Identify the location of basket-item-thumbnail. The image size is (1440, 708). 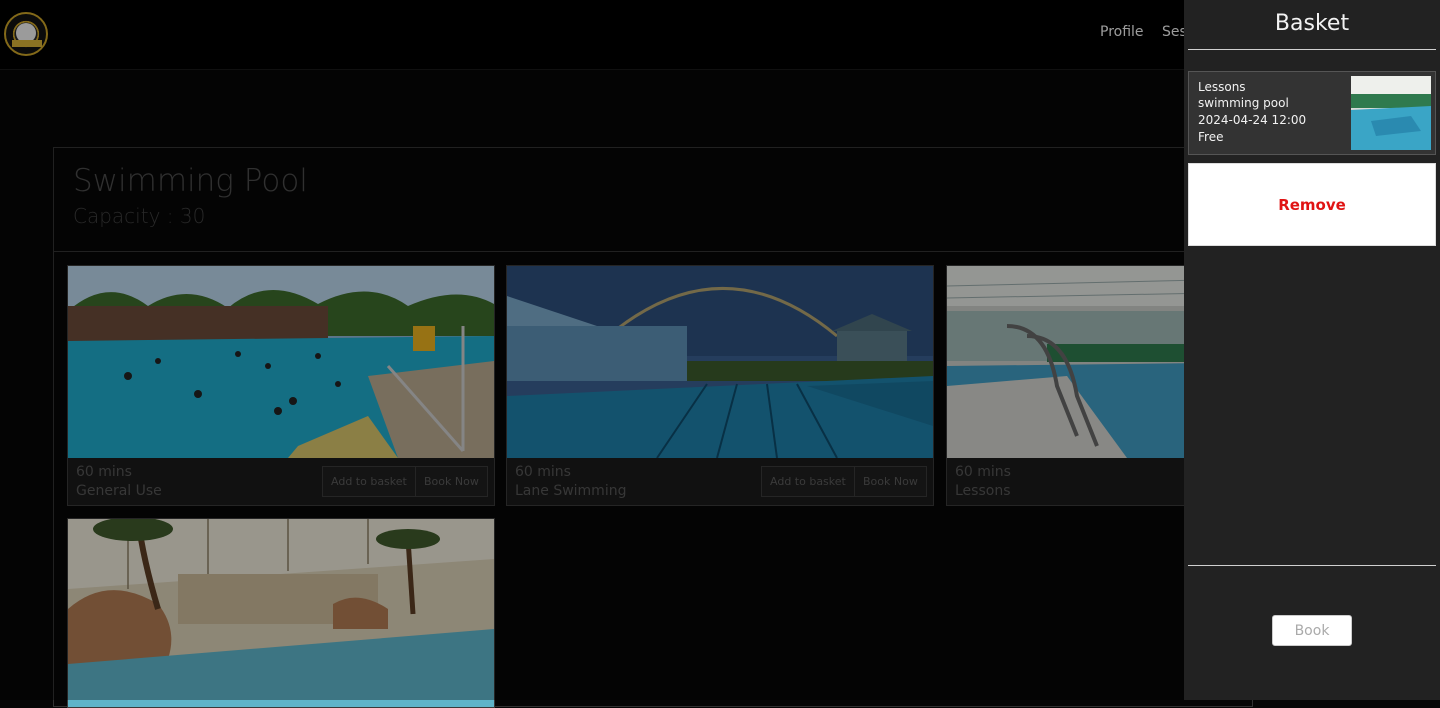
(1391, 113).